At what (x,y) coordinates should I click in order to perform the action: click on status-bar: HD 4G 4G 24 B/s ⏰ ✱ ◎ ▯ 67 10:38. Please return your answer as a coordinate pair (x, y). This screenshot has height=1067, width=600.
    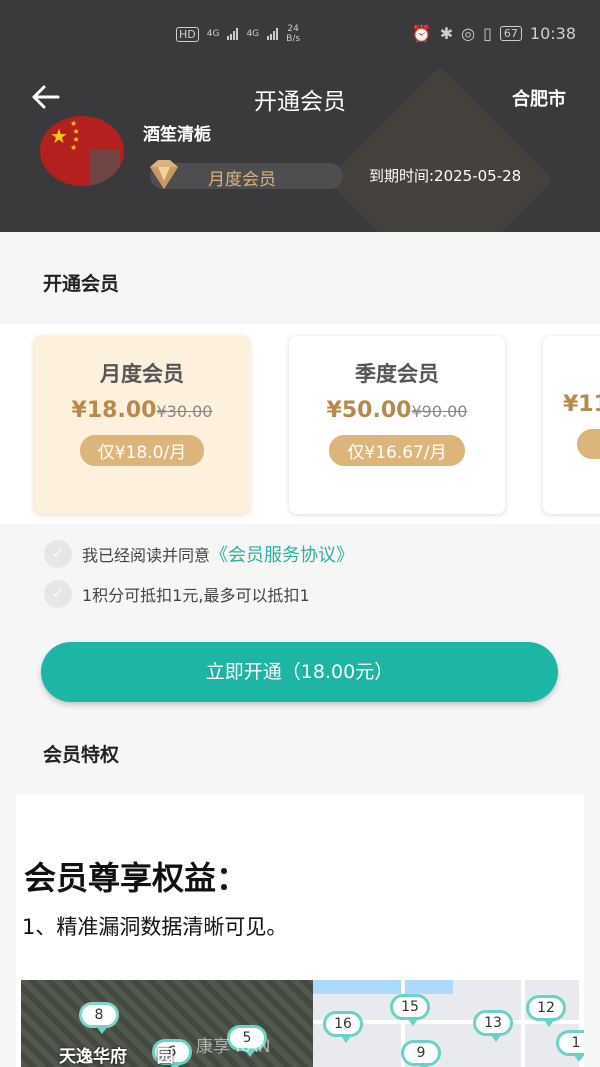
    Looking at the image, I should click on (300, 35).